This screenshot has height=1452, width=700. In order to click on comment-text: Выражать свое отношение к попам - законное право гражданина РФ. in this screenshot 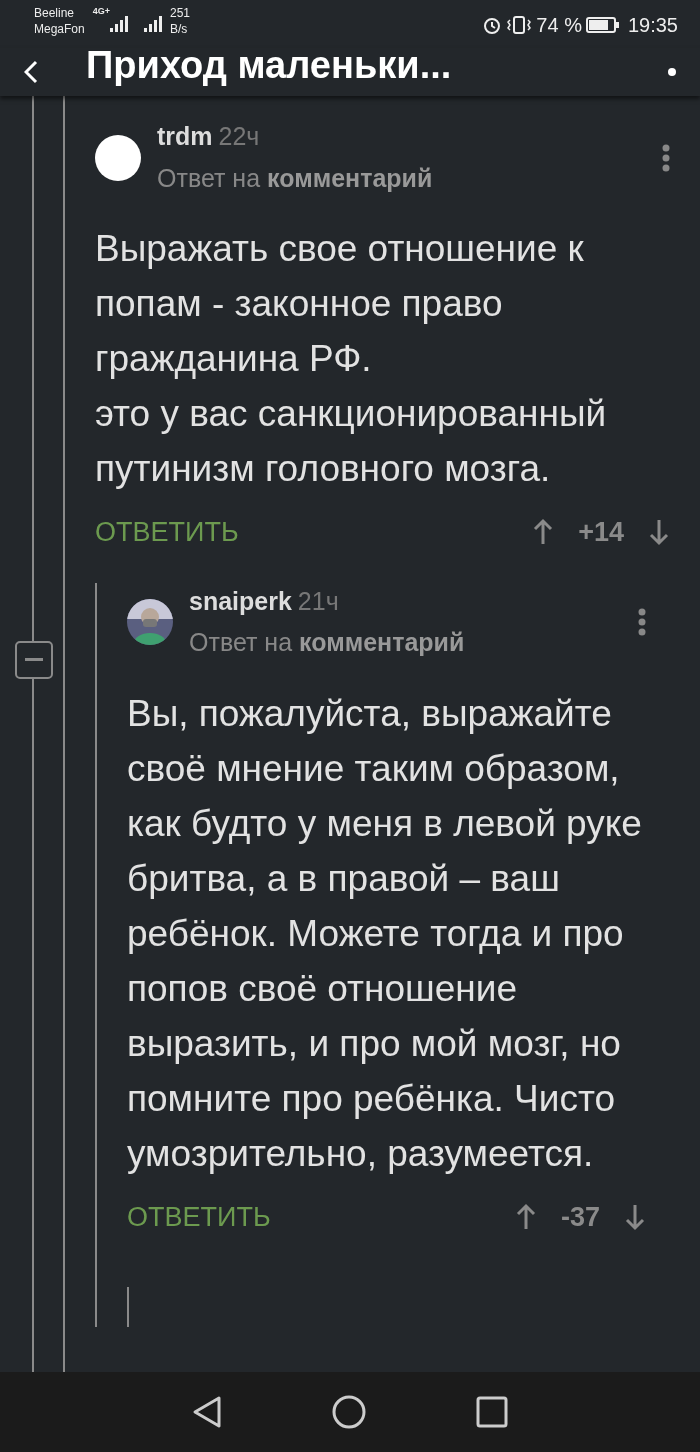, I will do `click(340, 304)`.